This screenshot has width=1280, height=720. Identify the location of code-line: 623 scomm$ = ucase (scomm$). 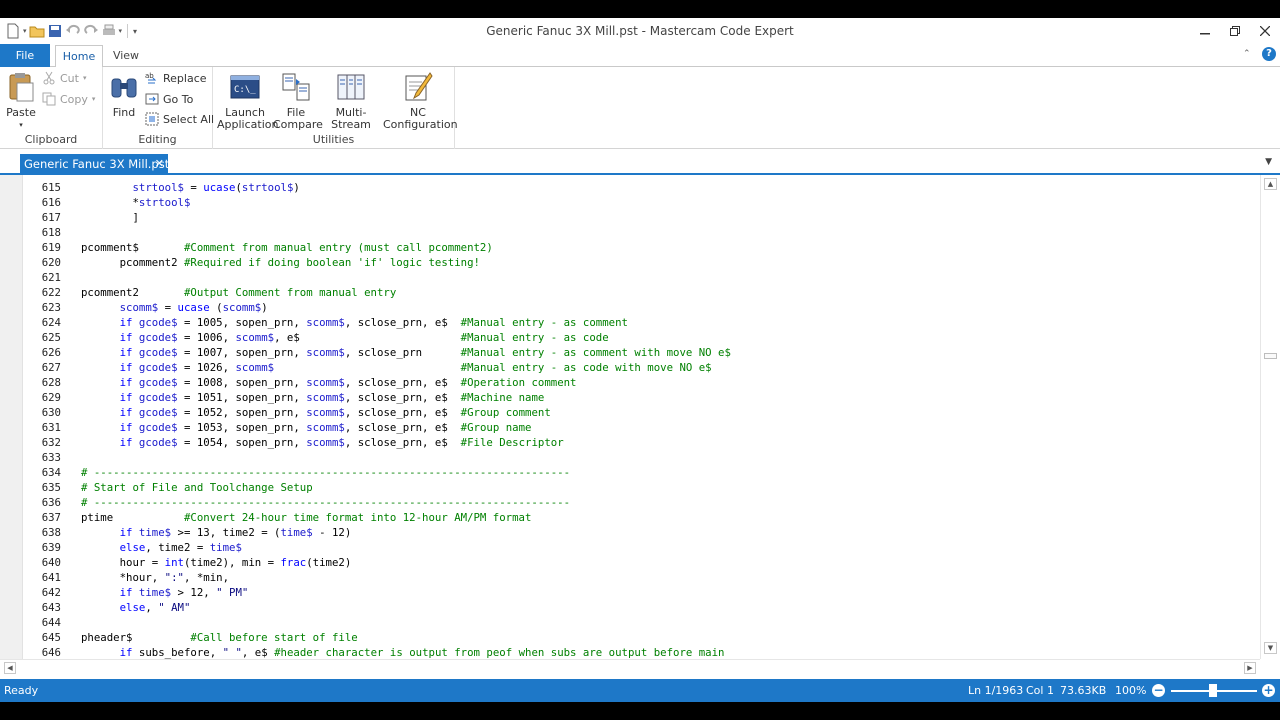
(630, 307).